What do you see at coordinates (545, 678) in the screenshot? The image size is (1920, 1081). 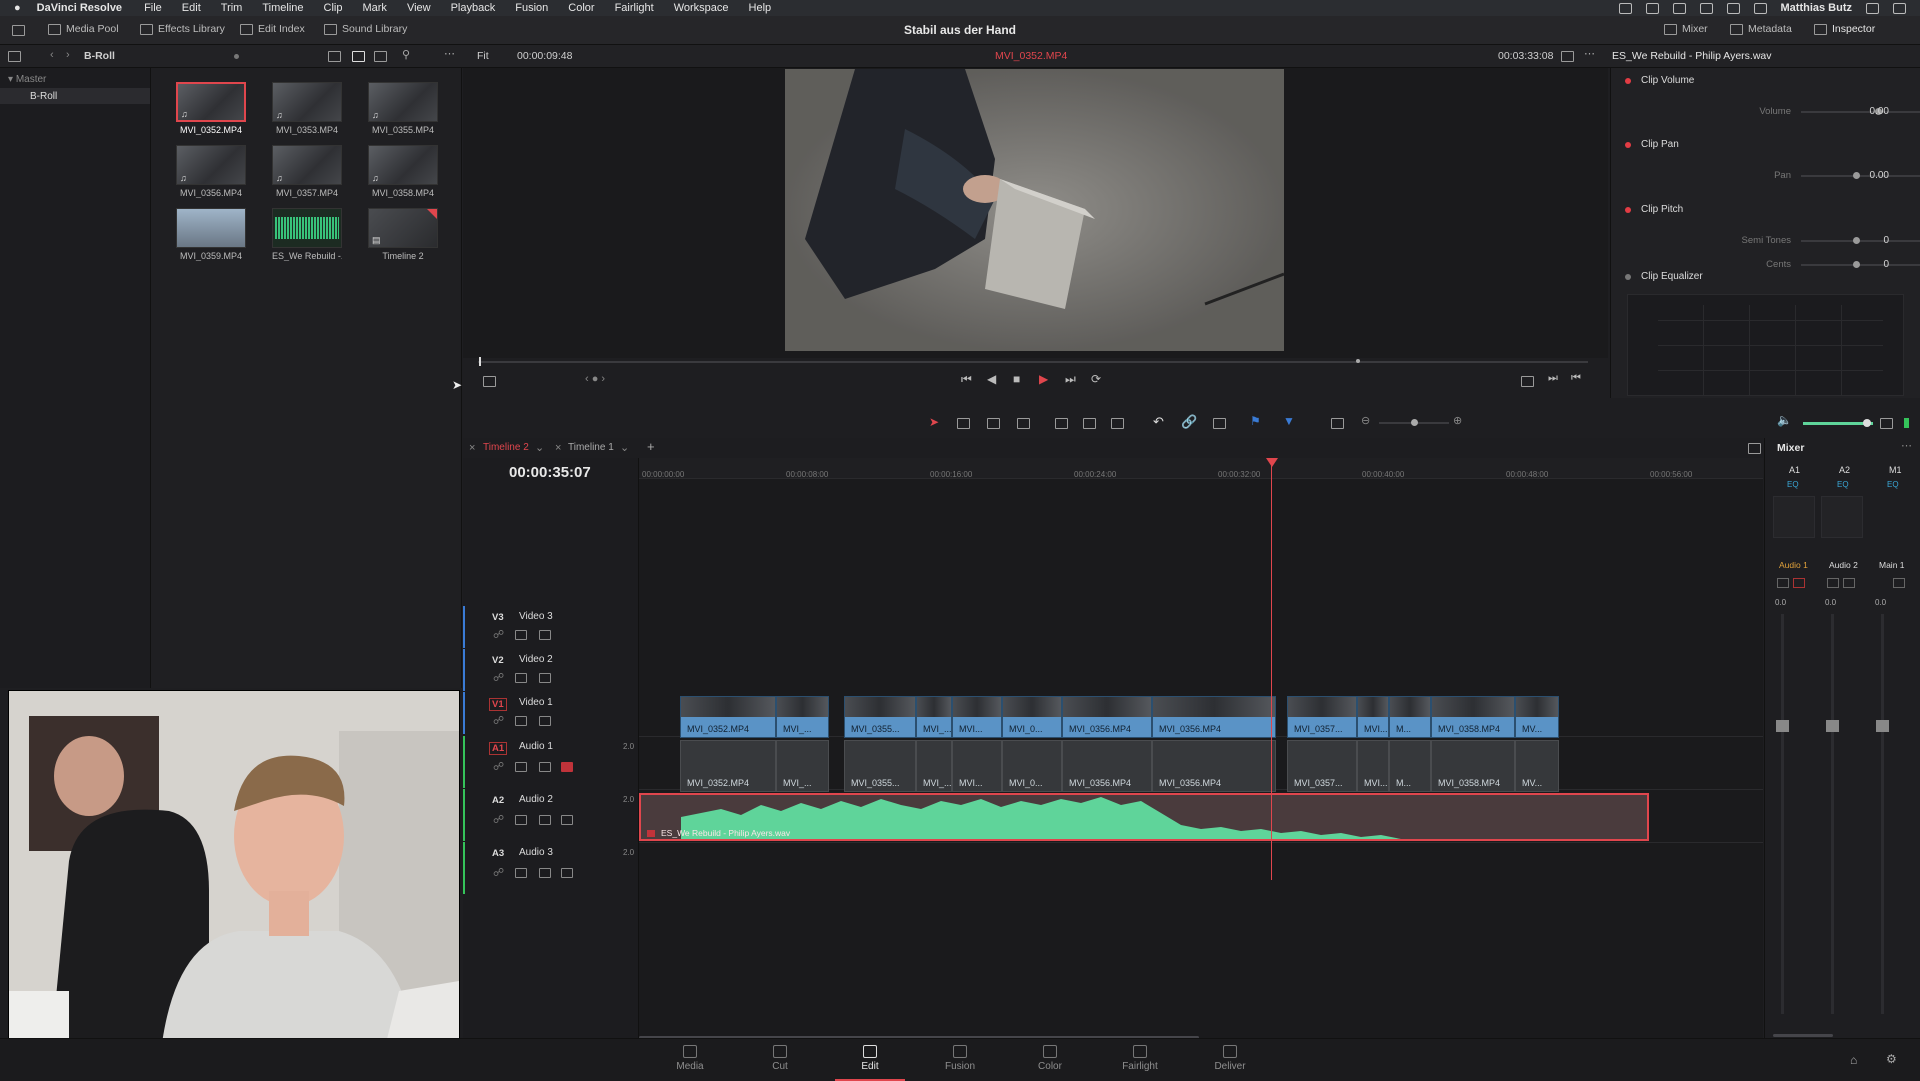 I see `track-visibility-icon` at bounding box center [545, 678].